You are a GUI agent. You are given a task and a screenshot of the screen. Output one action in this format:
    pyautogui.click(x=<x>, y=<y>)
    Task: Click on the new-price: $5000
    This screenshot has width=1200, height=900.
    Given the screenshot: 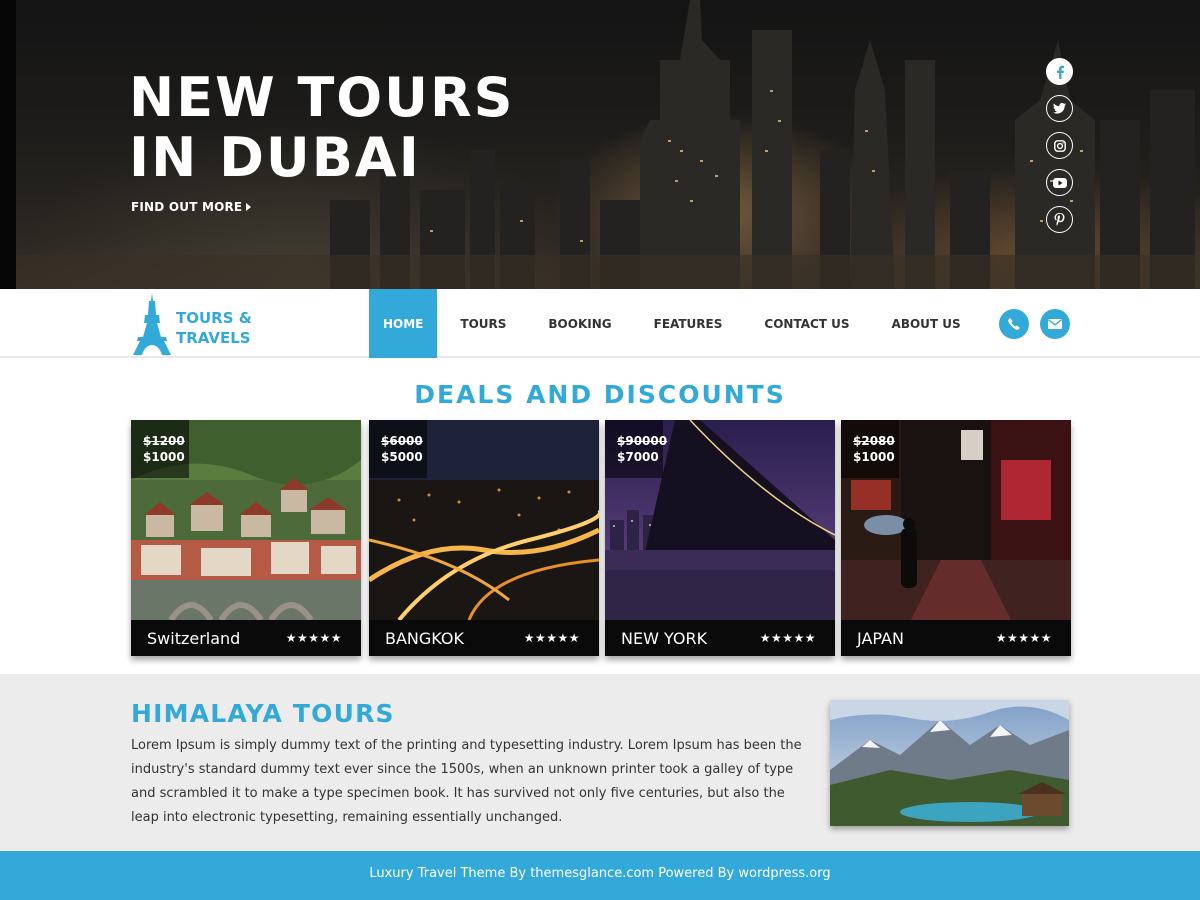 What is the action you would take?
    pyautogui.click(x=402, y=457)
    